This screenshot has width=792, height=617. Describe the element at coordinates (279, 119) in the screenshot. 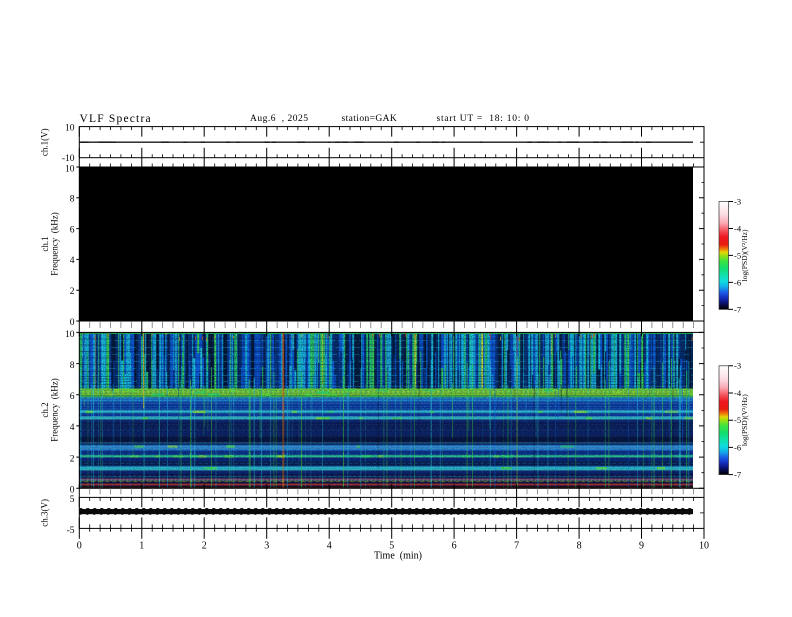

I see `svg-text: Aug.6 , 2025` at that location.